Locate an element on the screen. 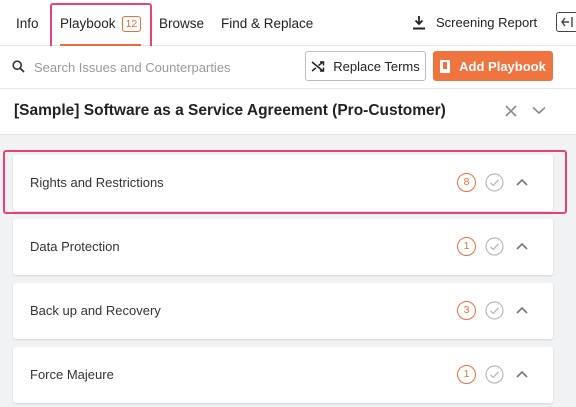 This screenshot has width=576, height=407. tab-browse: Browse is located at coordinates (181, 23).